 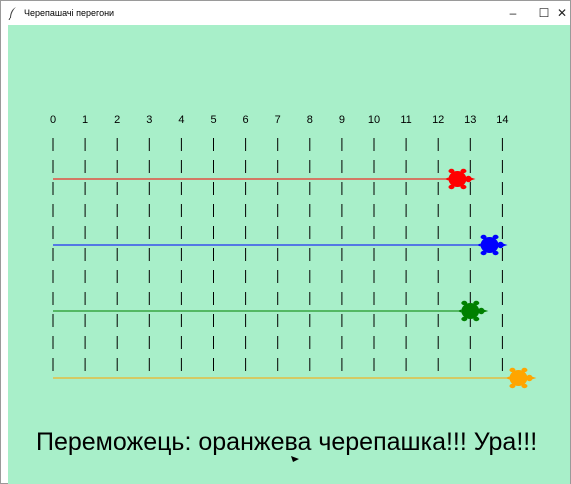 I want to click on close-button: ✕, so click(x=562, y=13).